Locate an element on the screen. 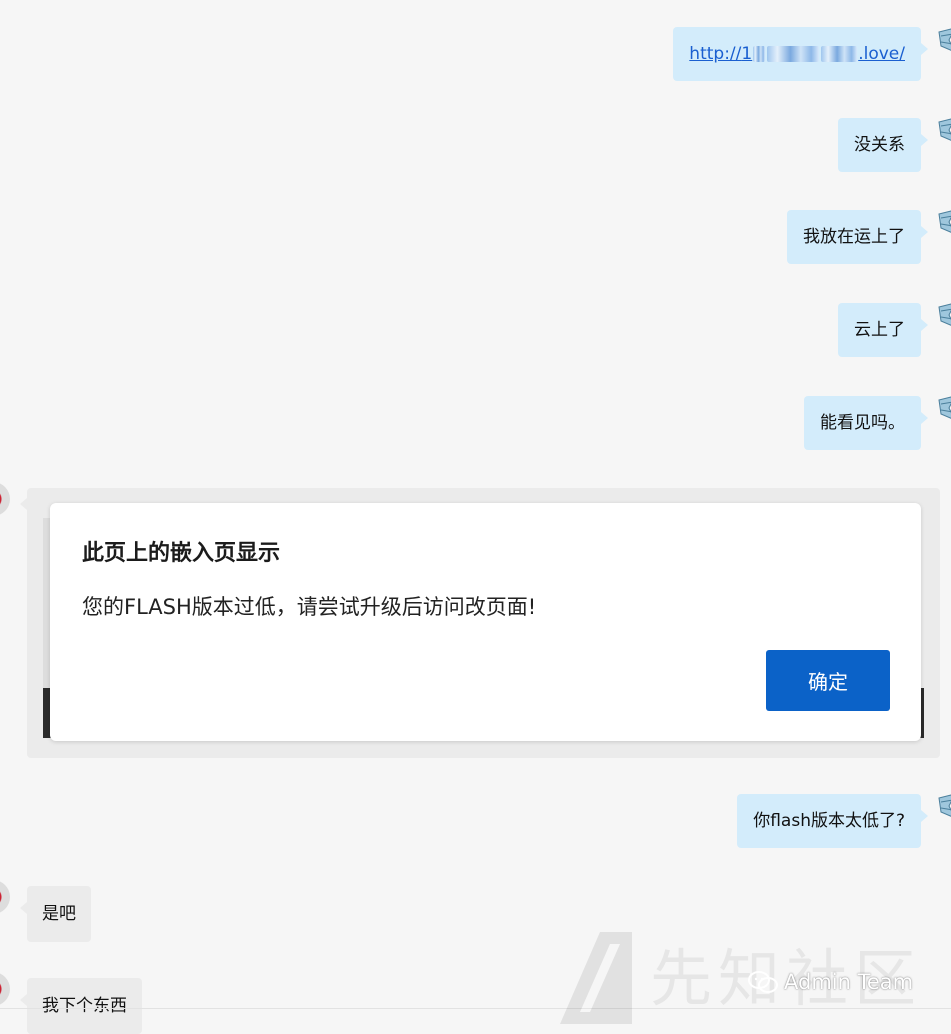 This screenshot has width=951, height=1034. message-bubble-url: http://1 .love/ is located at coordinates (800, 54).